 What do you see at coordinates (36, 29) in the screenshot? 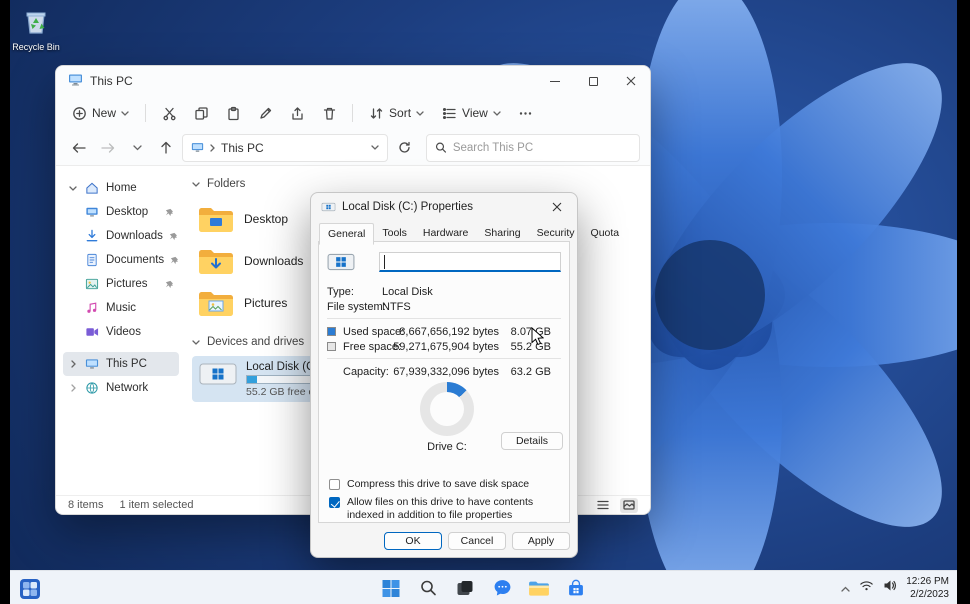
I see `recycle-bin: Recycle Bin` at bounding box center [36, 29].